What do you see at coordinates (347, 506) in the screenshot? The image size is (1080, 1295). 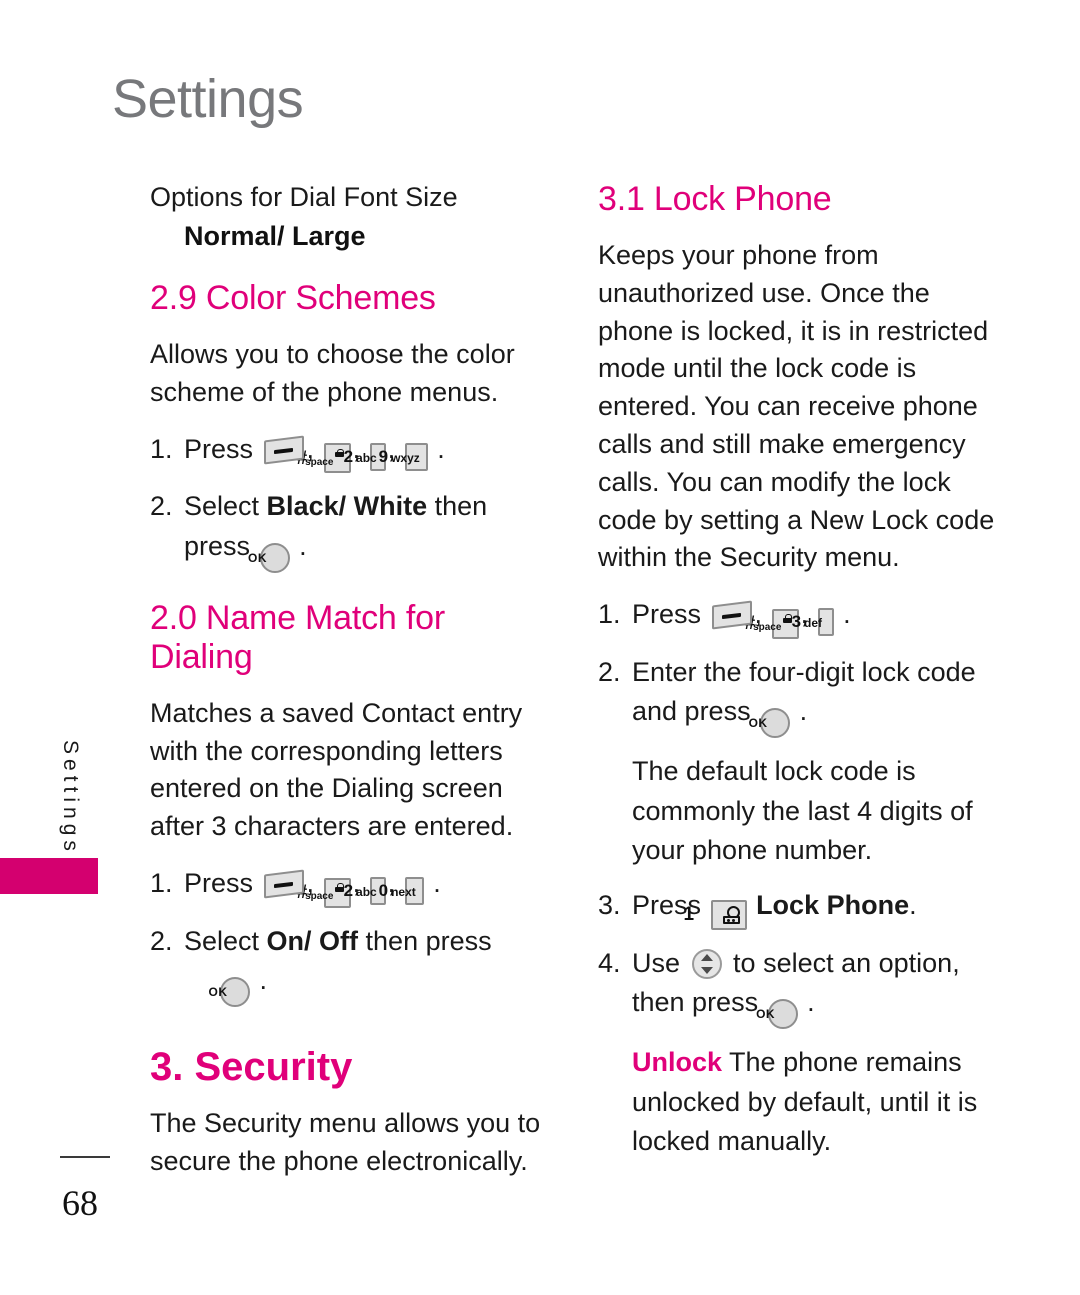 I see `option-black-white: Black/ White` at bounding box center [347, 506].